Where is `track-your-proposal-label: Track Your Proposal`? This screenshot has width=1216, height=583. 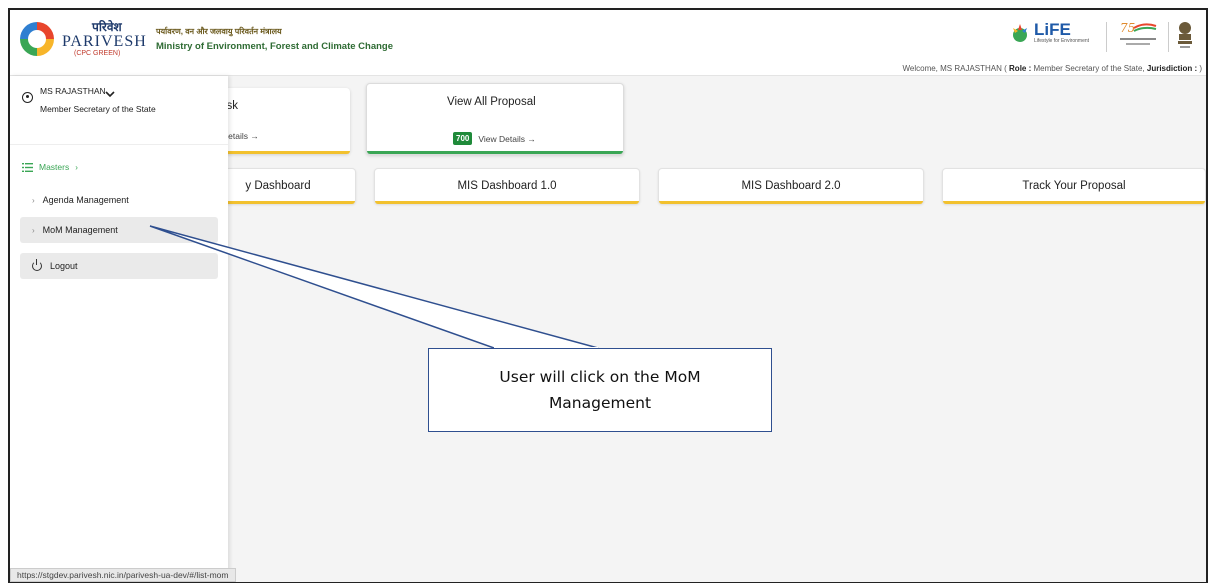 track-your-proposal-label: Track Your Proposal is located at coordinates (1074, 186).